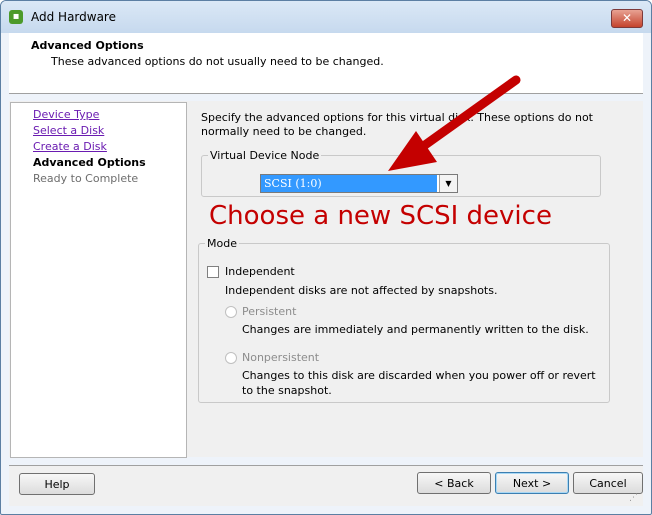 This screenshot has height=515, width=652. I want to click on title-bar: ▪ Add Hardware ✕, so click(326, 17).